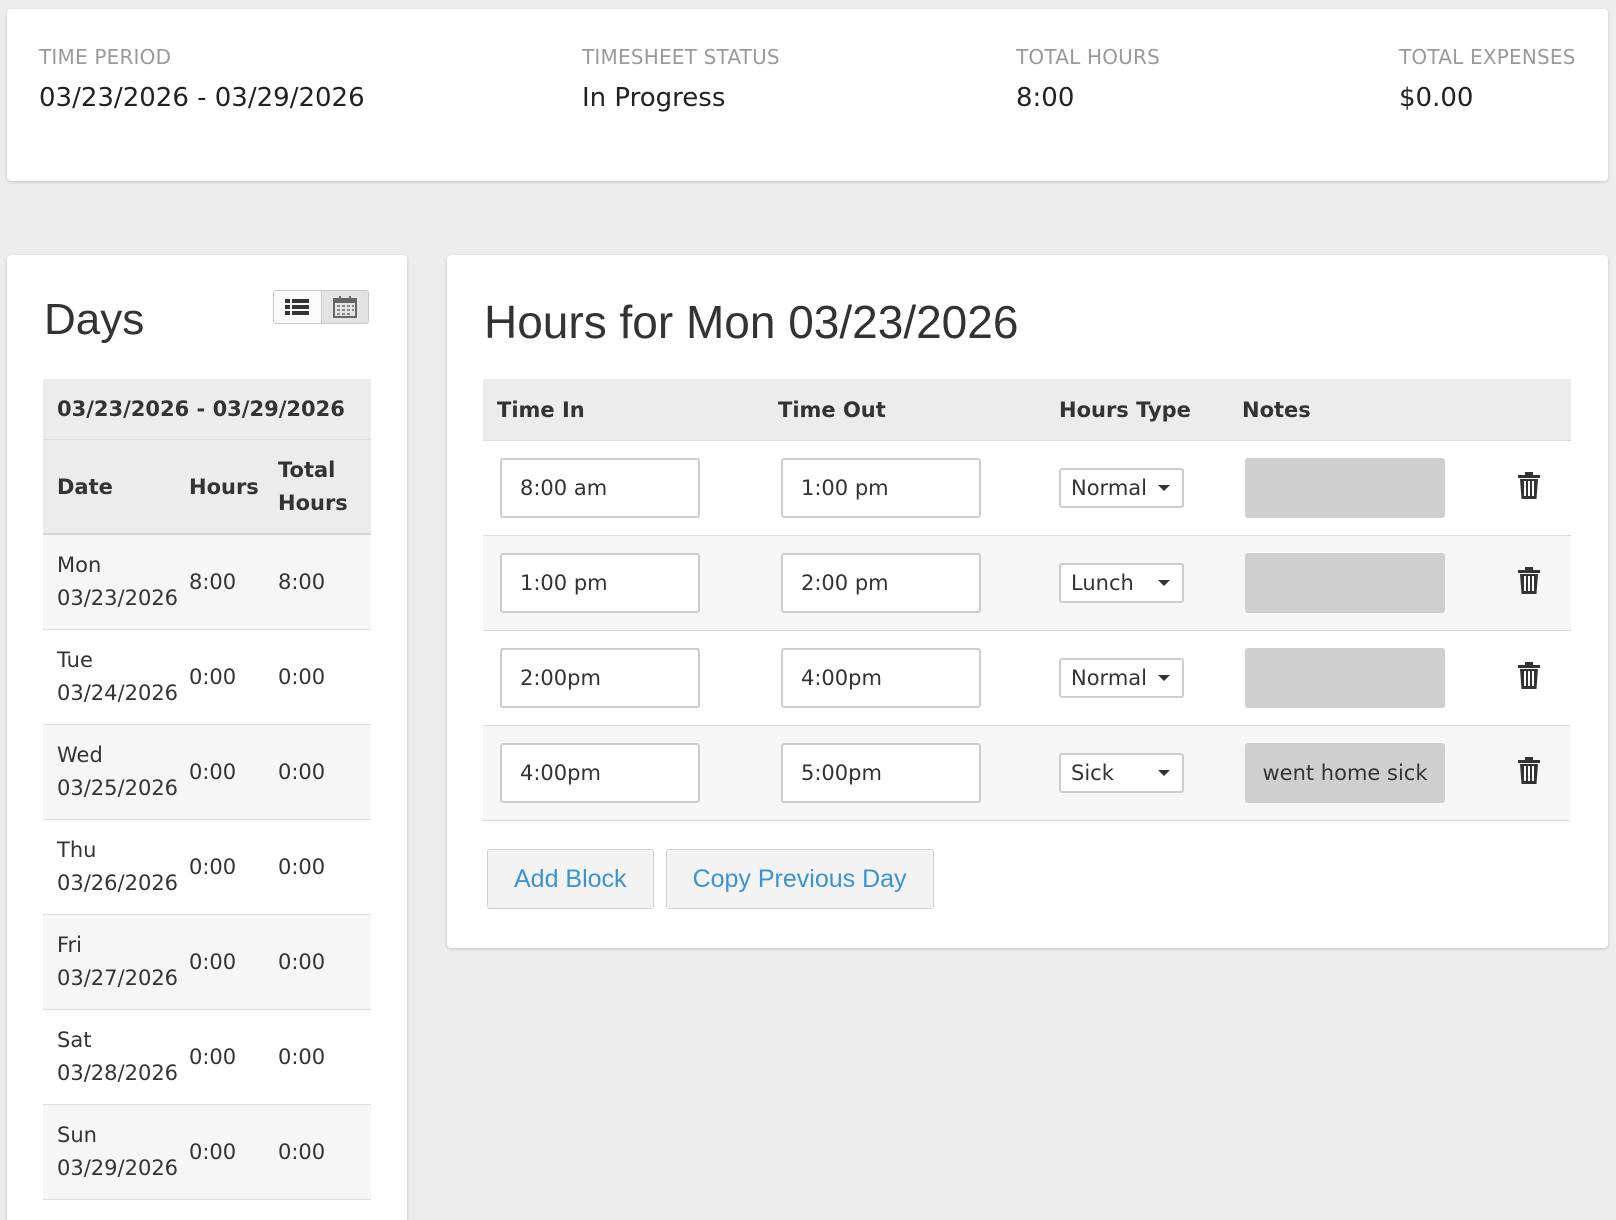  Describe the element at coordinates (1027, 583) in the screenshot. I see `time-block-row: 1:00 pm 2:00 pm Lunch` at that location.